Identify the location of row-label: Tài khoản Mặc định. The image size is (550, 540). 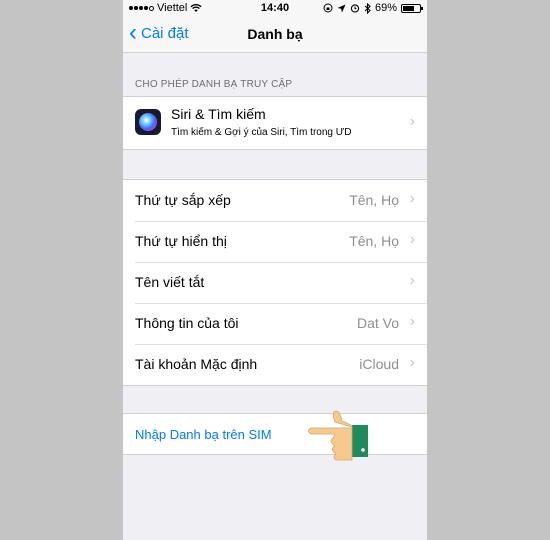
(196, 364).